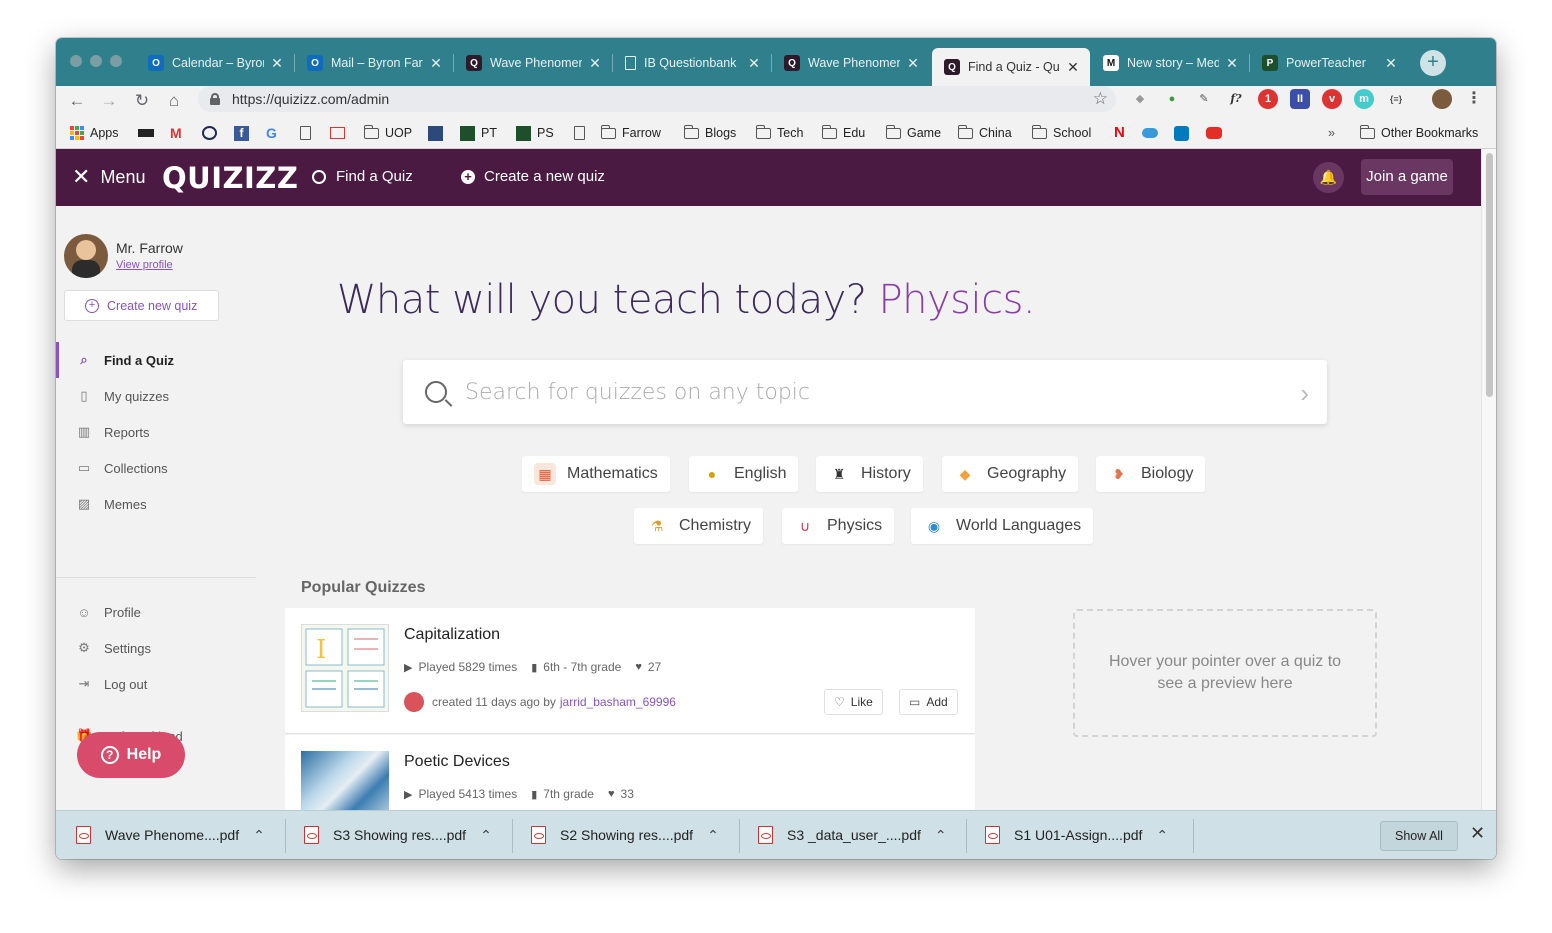 The height and width of the screenshot is (933, 1552). I want to click on like-button: ♡ Like, so click(853, 702).